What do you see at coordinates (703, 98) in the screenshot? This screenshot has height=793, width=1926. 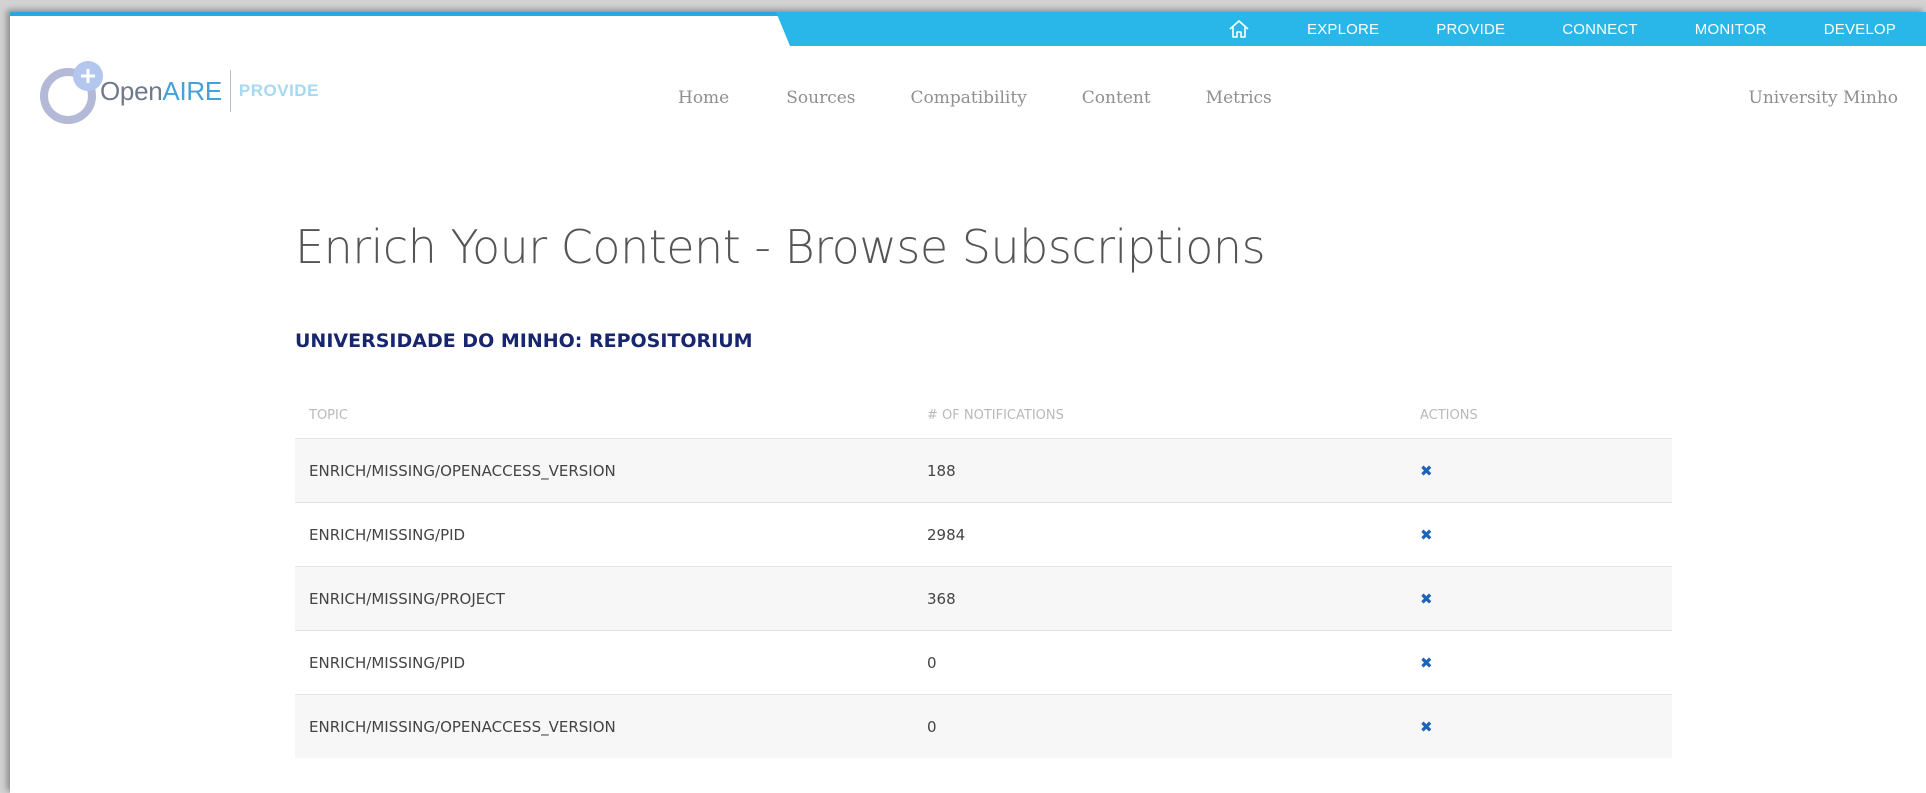 I see `nav-home: Home` at bounding box center [703, 98].